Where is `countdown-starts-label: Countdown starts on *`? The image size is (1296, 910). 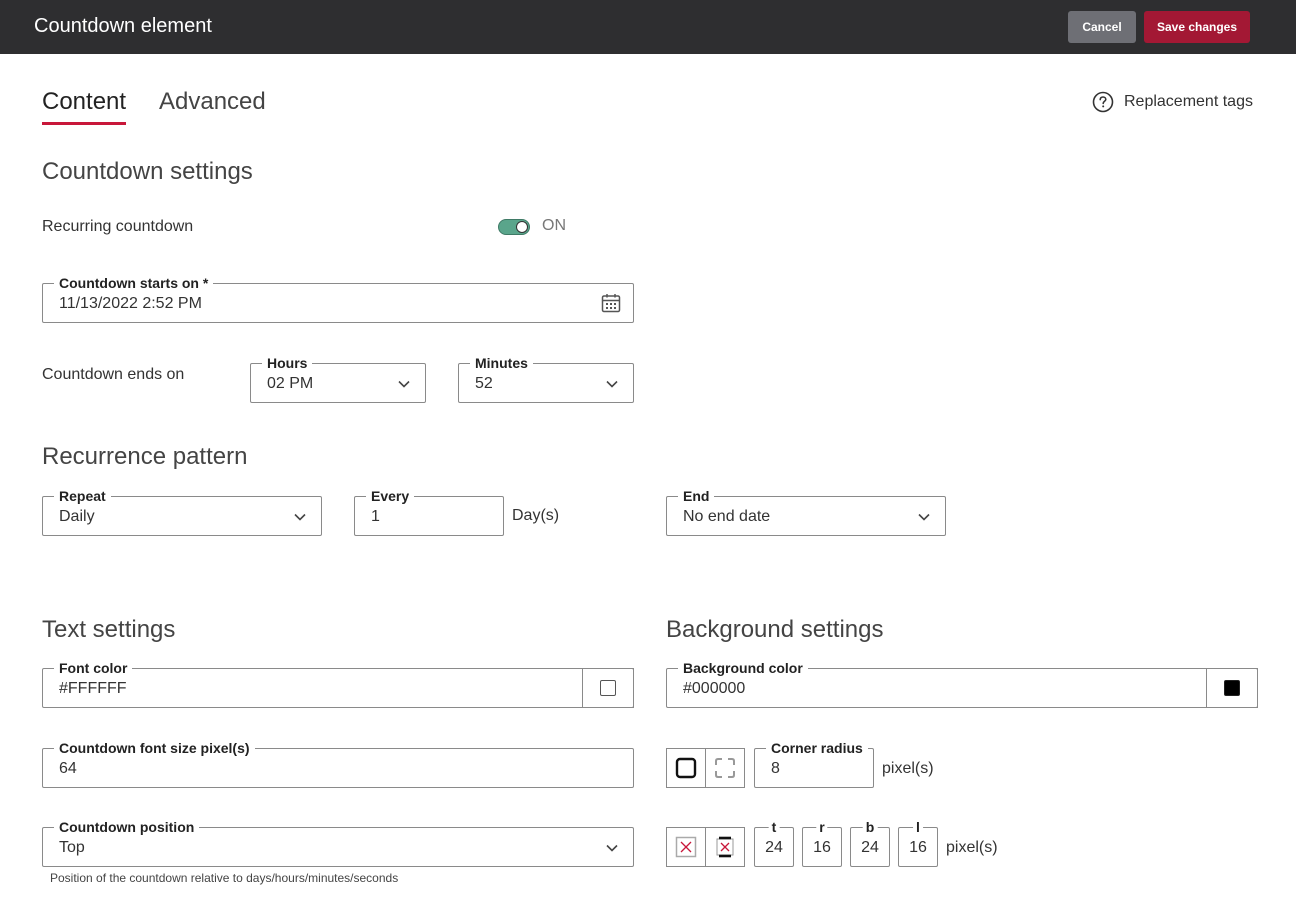
countdown-starts-label: Countdown starts on * is located at coordinates (134, 283).